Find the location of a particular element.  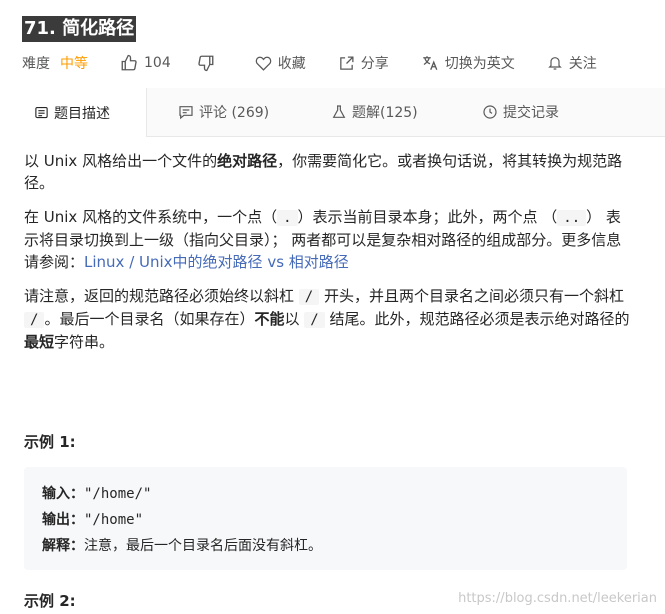

clock-icon is located at coordinates (490, 112).